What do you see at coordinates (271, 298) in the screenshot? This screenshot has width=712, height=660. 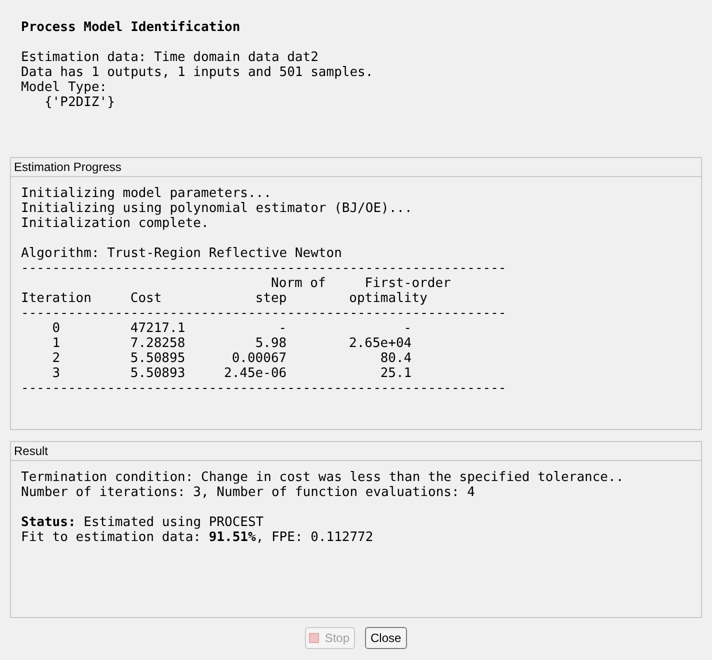 I see `column-header: step` at bounding box center [271, 298].